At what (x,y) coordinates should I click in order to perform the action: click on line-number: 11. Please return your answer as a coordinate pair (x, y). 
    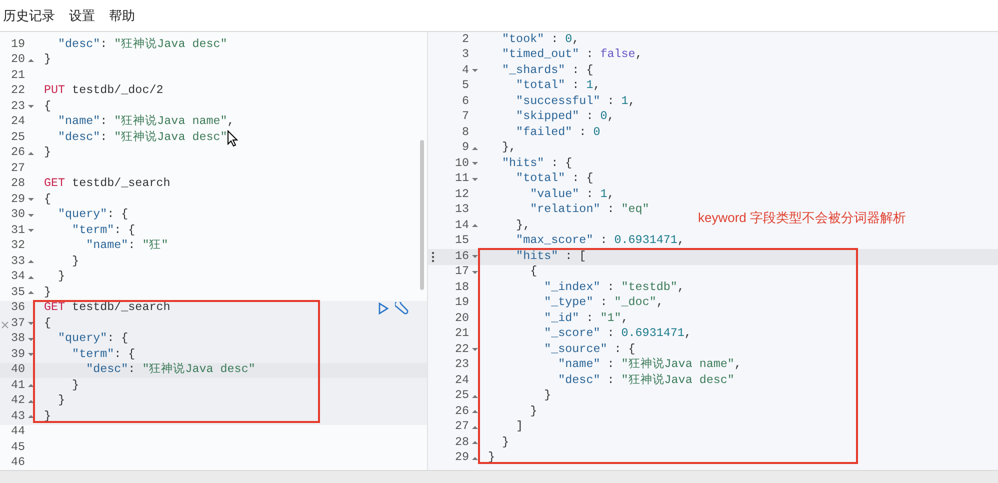
    Looking at the image, I should click on (461, 179).